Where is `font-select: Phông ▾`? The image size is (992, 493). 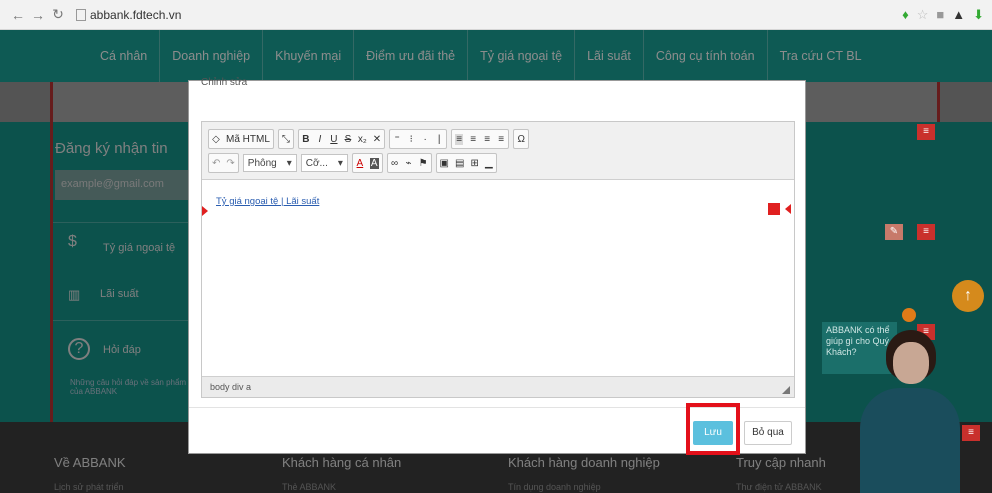
font-select: Phông ▾ is located at coordinates (269, 163).